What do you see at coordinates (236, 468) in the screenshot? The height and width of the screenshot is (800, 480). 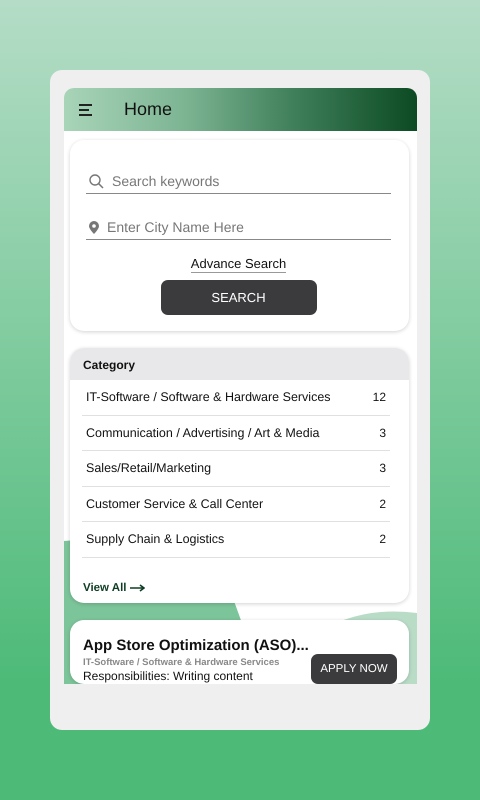 I see `category-item: Sales/Retail/Marketing 3` at bounding box center [236, 468].